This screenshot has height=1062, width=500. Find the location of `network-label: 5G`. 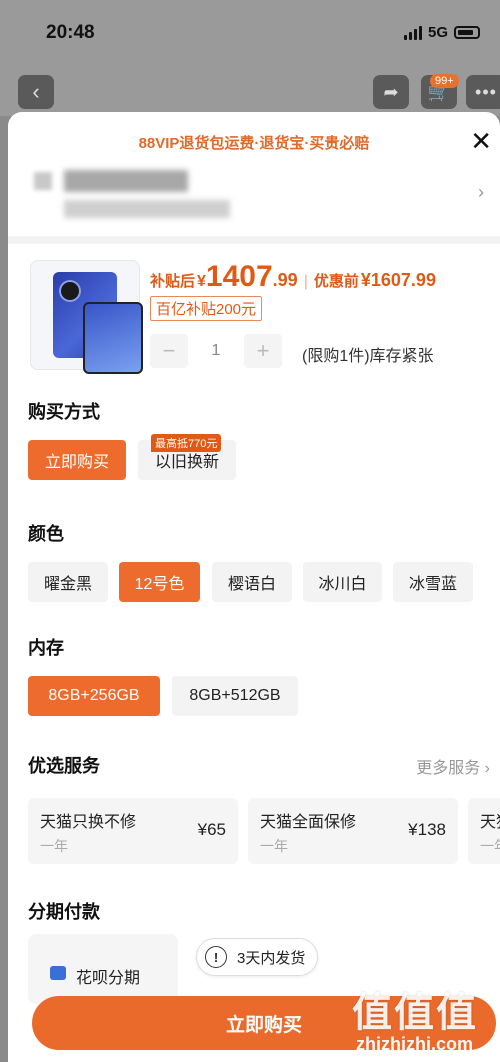

network-label: 5G is located at coordinates (437, 32).